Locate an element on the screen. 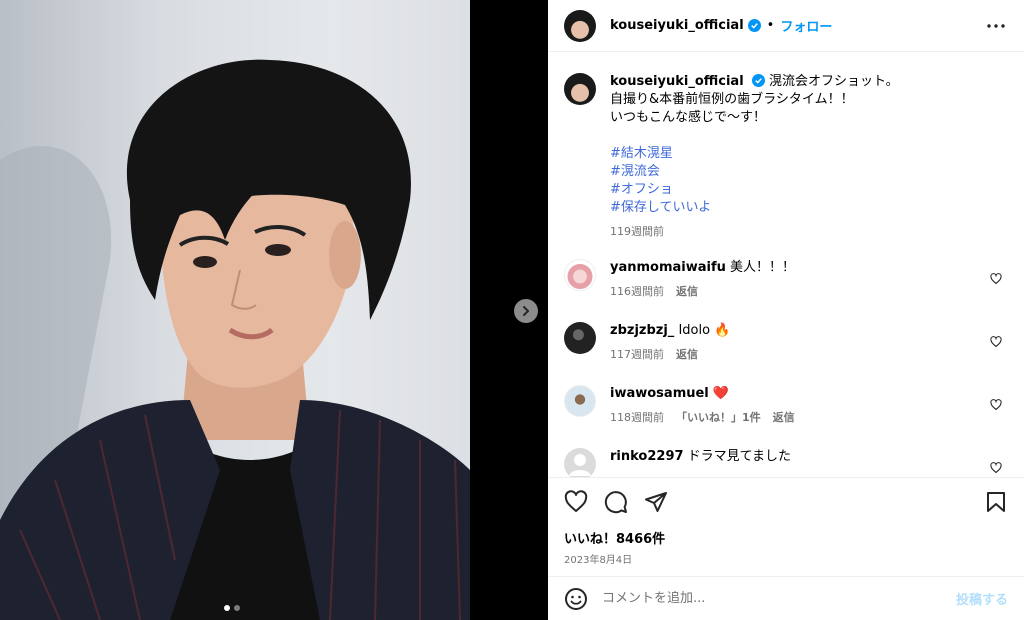 Image resolution: width=1024 pixels, height=620 pixels. chevron-right-icon is located at coordinates (526, 311).